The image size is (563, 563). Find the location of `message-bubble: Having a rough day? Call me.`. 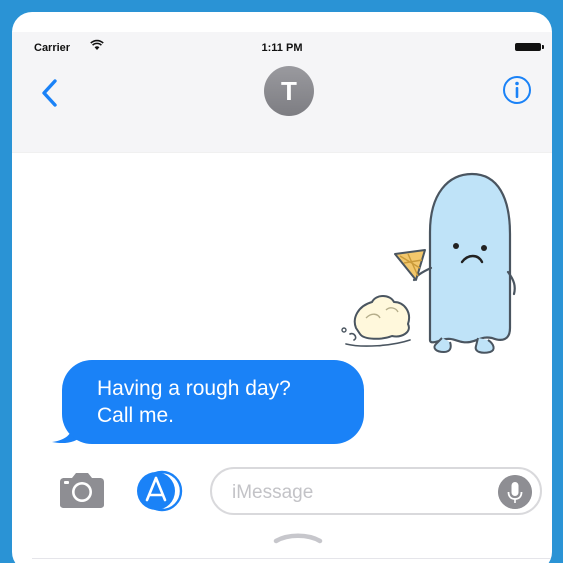

message-bubble: Having a rough day? Call me. is located at coordinates (213, 402).